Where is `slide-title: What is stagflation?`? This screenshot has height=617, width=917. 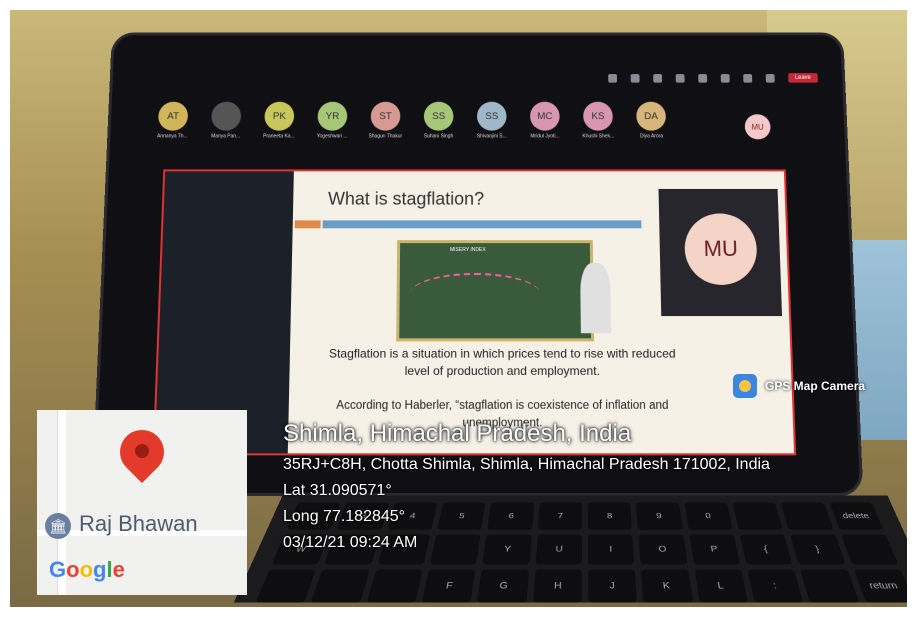 slide-title: What is stagflation? is located at coordinates (406, 198).